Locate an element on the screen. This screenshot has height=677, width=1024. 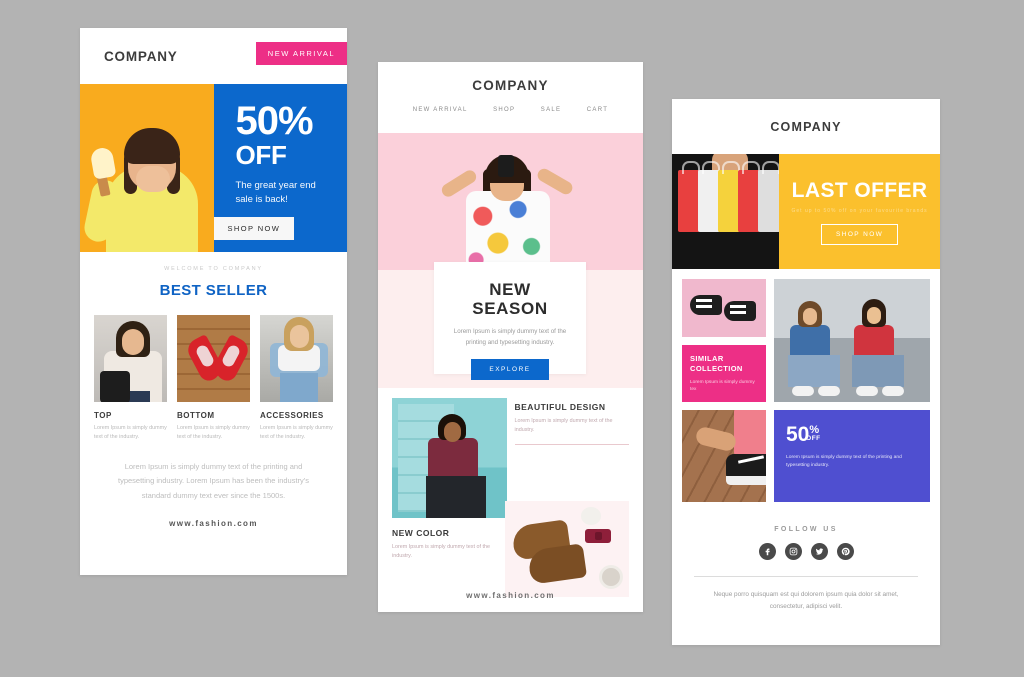
facebook-icon is located at coordinates (767, 551).